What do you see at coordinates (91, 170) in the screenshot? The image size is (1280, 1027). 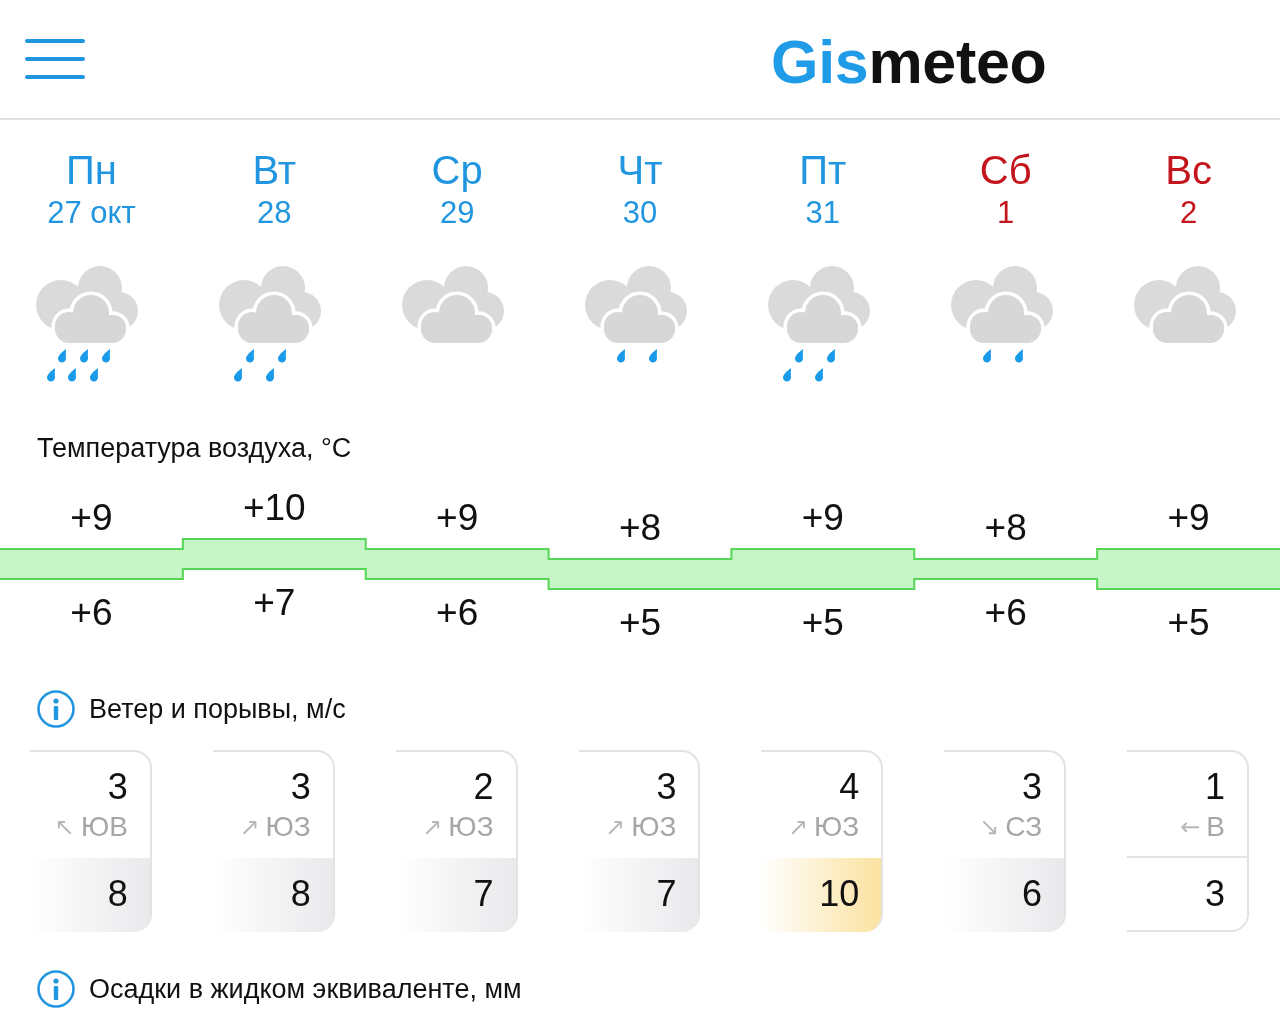 I see `day-name: Пн` at bounding box center [91, 170].